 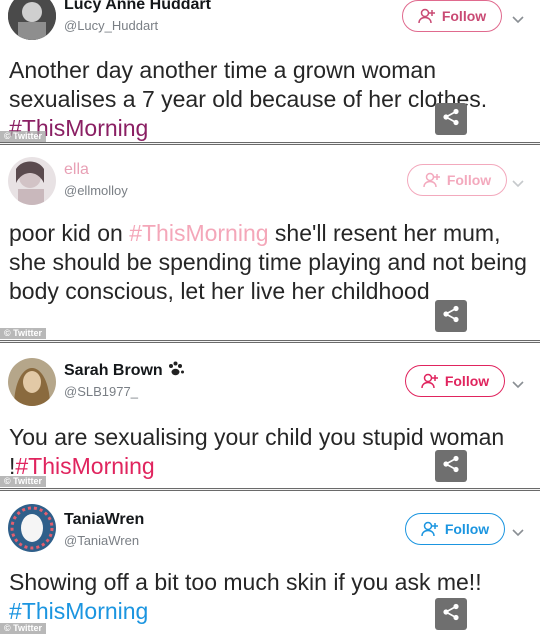 I want to click on user-handle: @ellmolloy, so click(x=96, y=190).